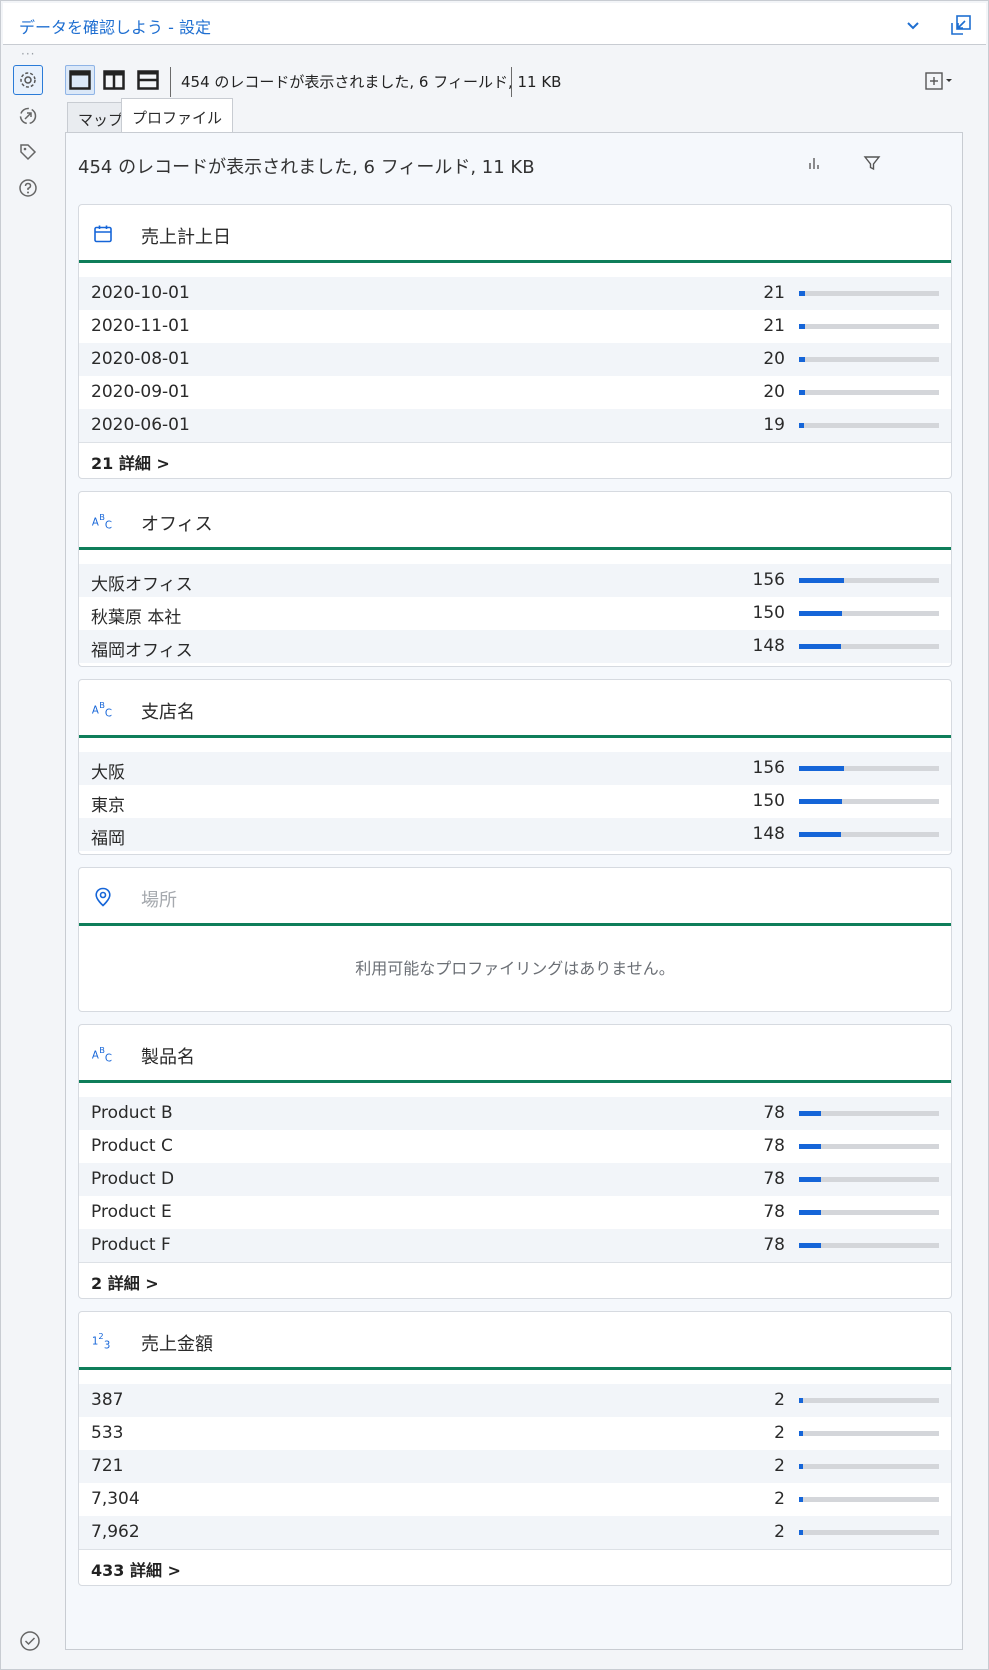  I want to click on field-card-header: 1 2 3 売上金額, so click(515, 1341).